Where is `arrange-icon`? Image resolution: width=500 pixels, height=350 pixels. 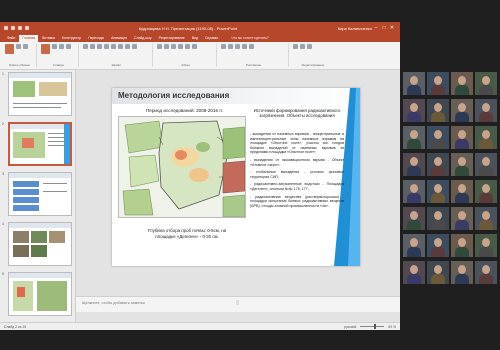 arrange-icon is located at coordinates (230, 46).